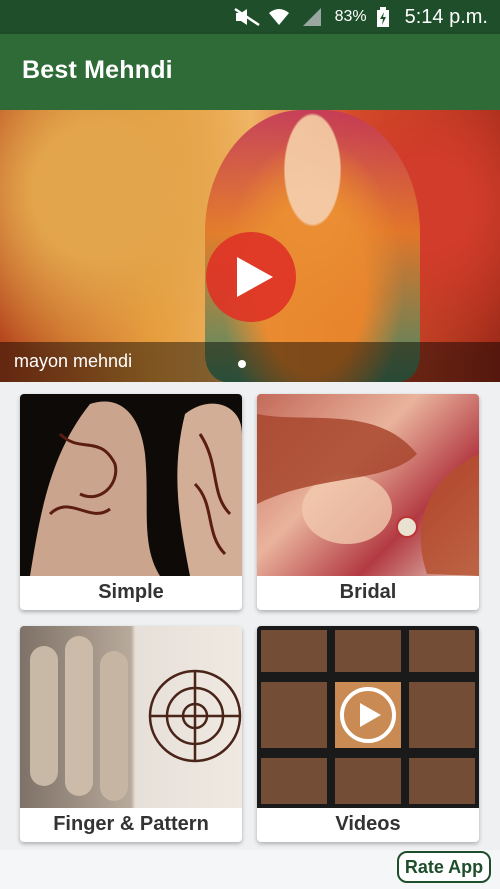 The width and height of the screenshot is (500, 889). I want to click on category-label: Bridal, so click(368, 592).